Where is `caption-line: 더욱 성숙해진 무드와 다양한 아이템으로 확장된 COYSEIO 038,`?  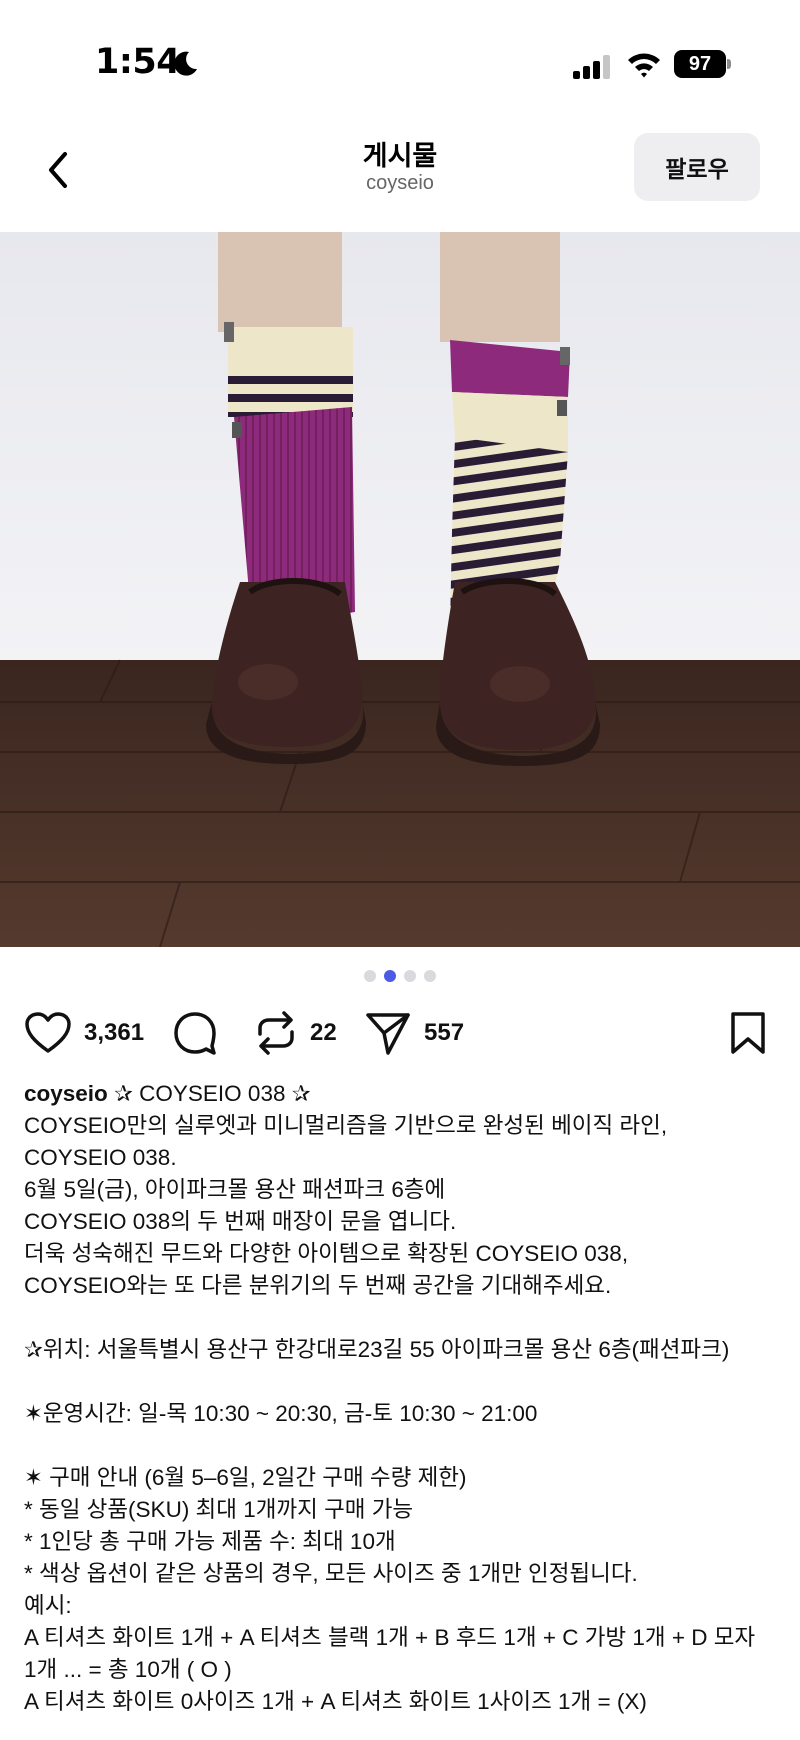 caption-line: 더욱 성숙해진 무드와 다양한 아이템으로 확장된 COYSEIO 038, is located at coordinates (326, 1253).